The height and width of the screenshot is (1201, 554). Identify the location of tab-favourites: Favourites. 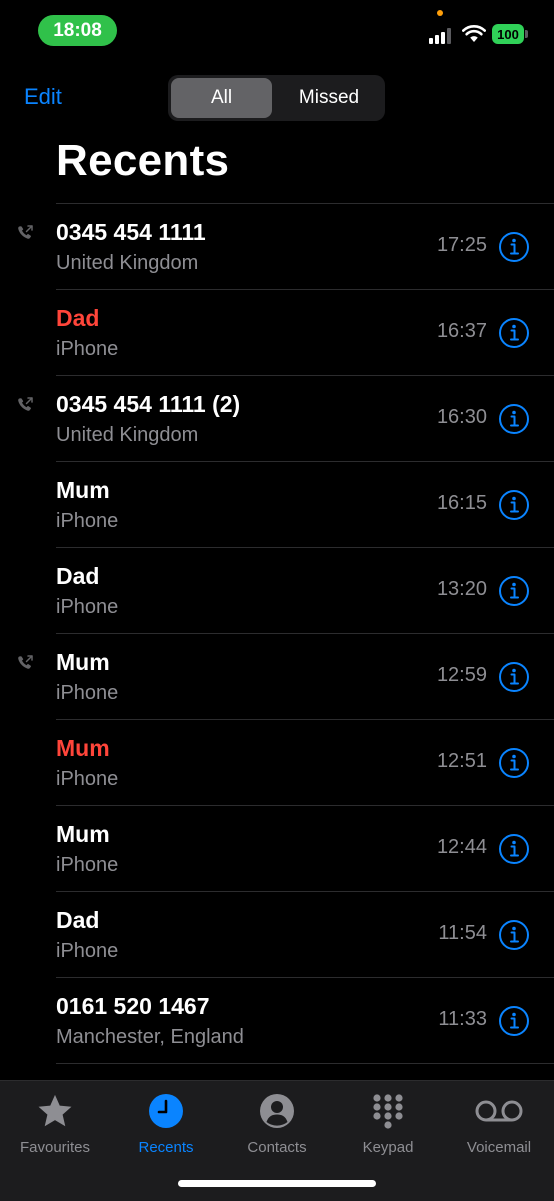
(55, 1122).